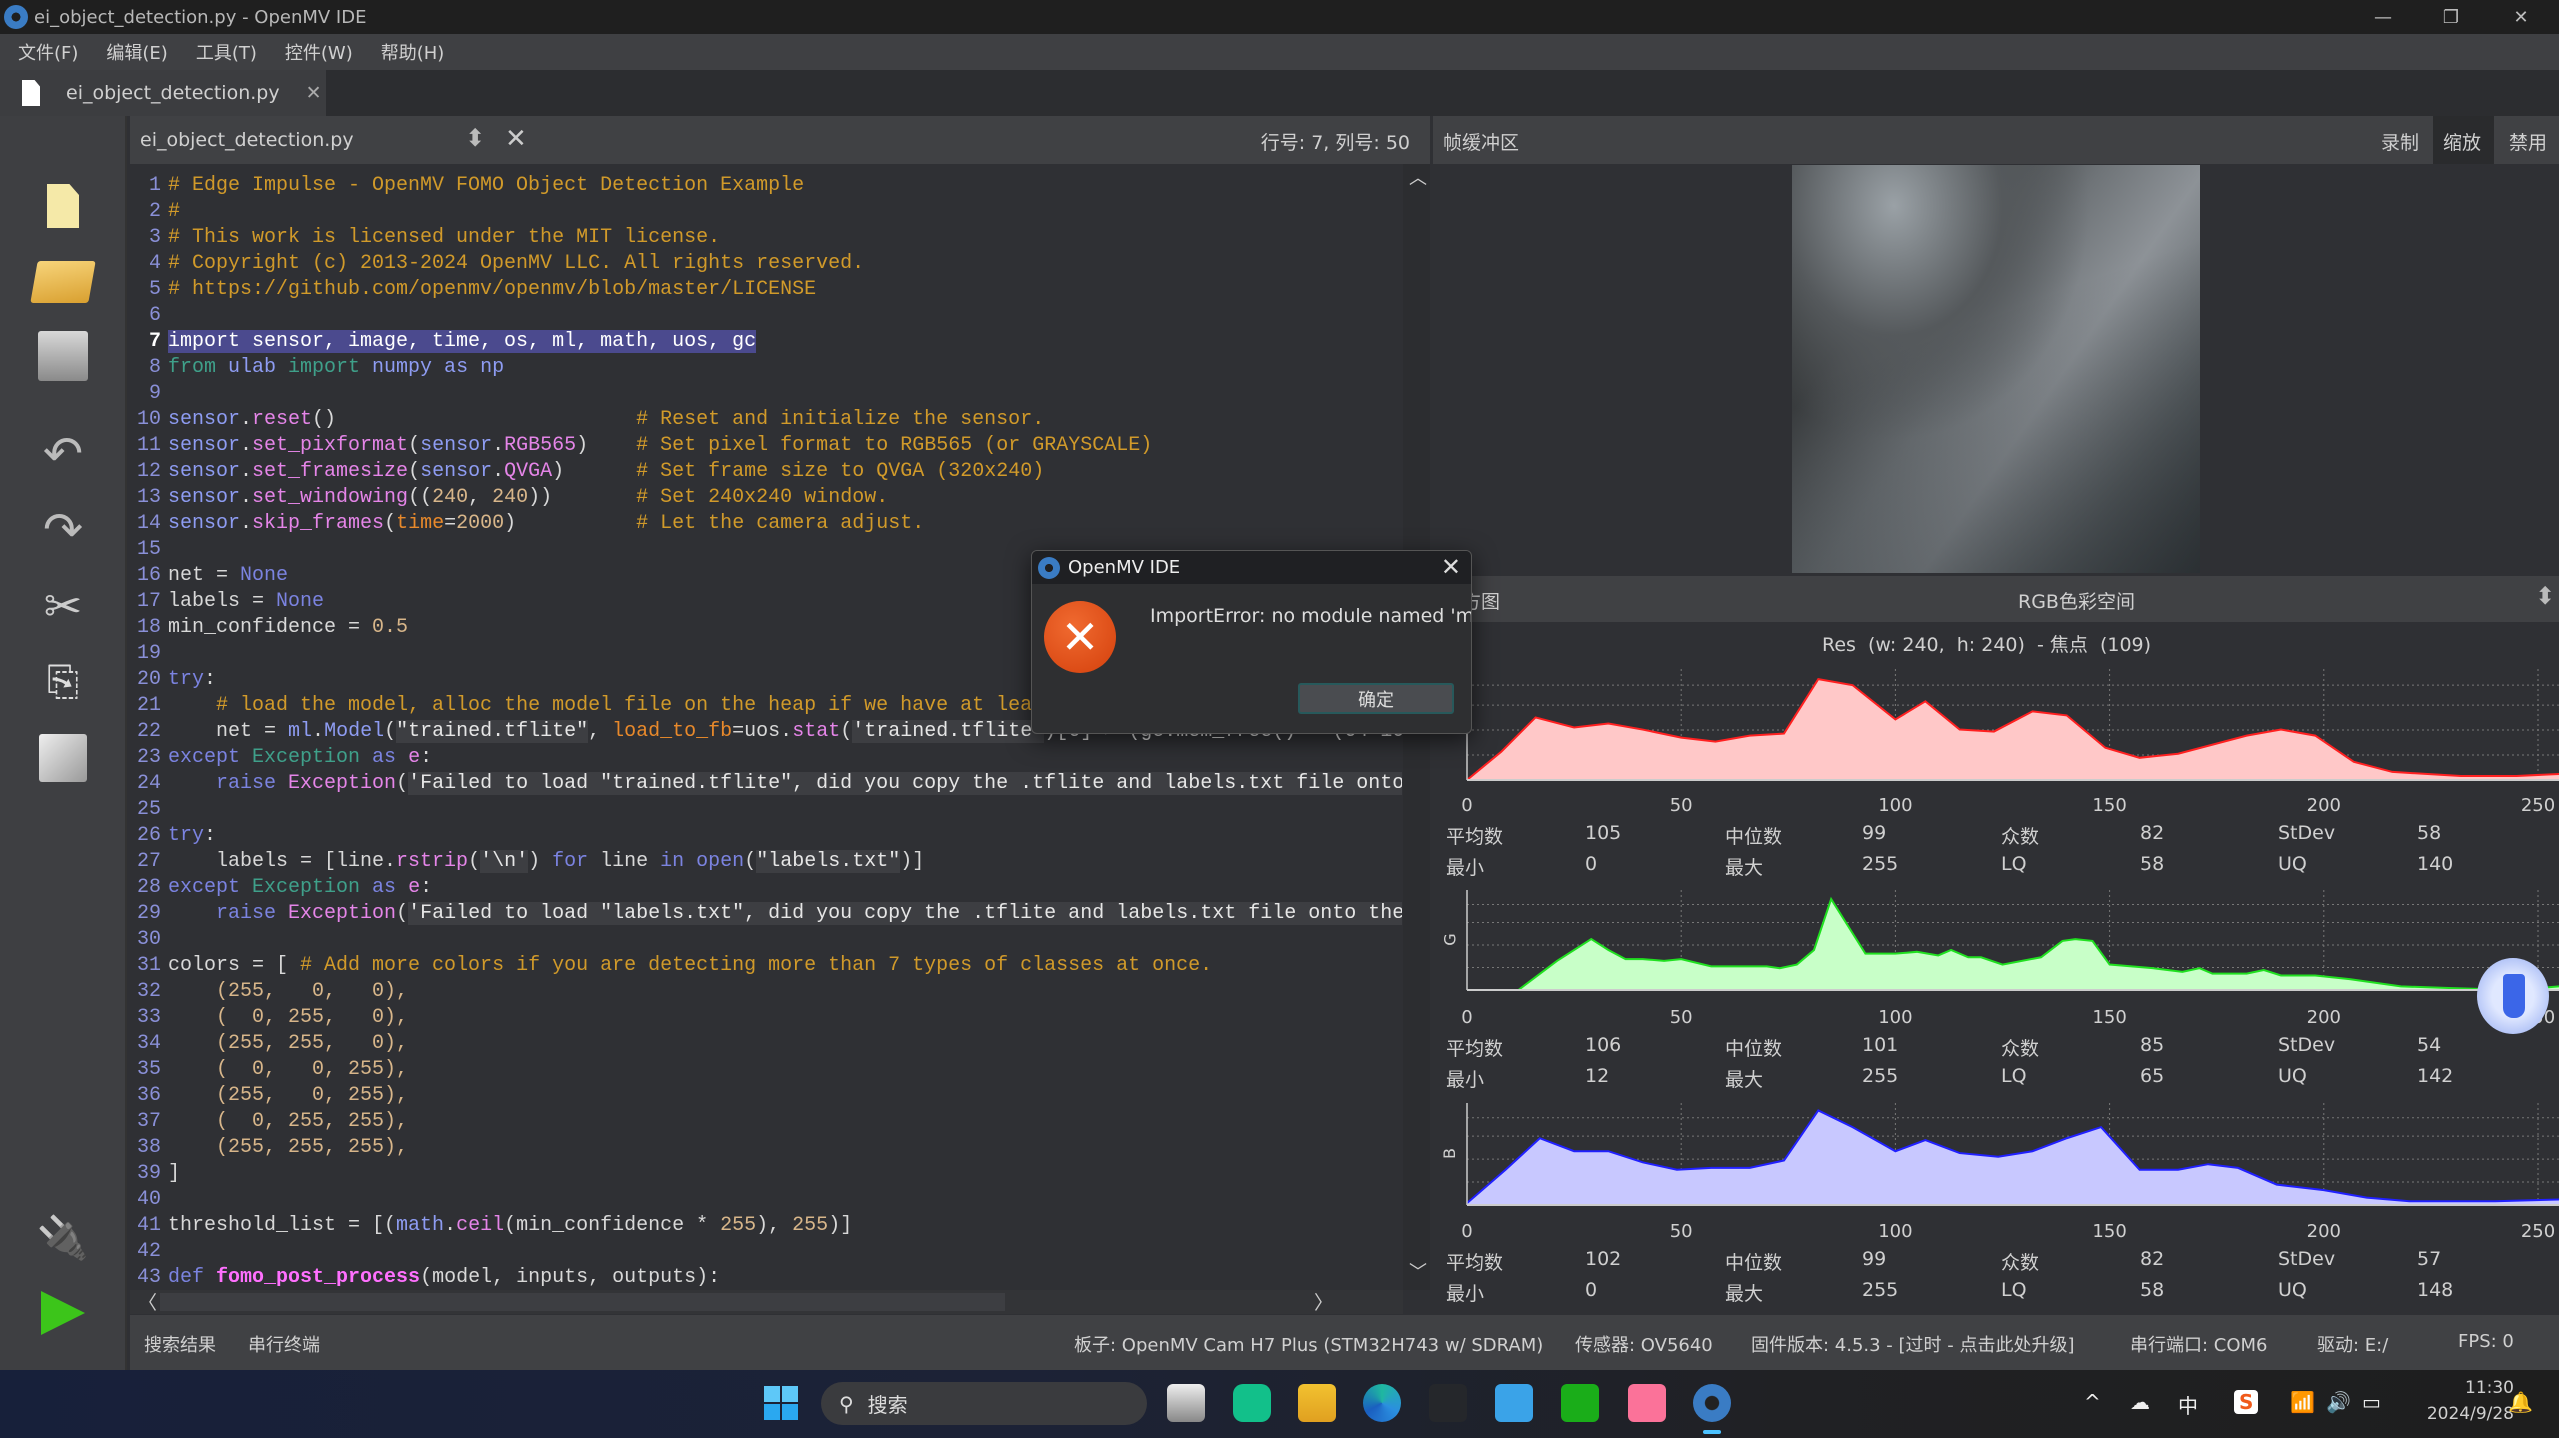  Describe the element at coordinates (2140, 1402) in the screenshot. I see `onedrive-icon: ☁` at that location.